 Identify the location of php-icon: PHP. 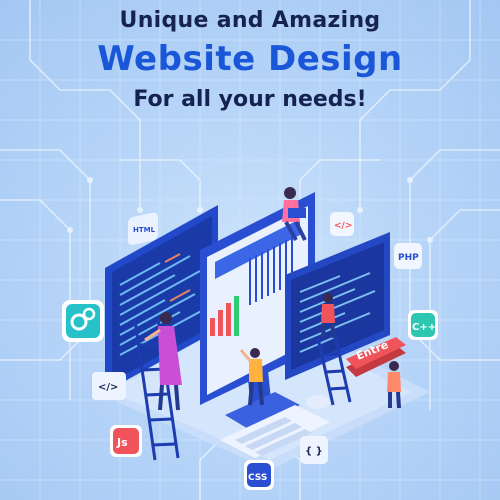
(408, 256).